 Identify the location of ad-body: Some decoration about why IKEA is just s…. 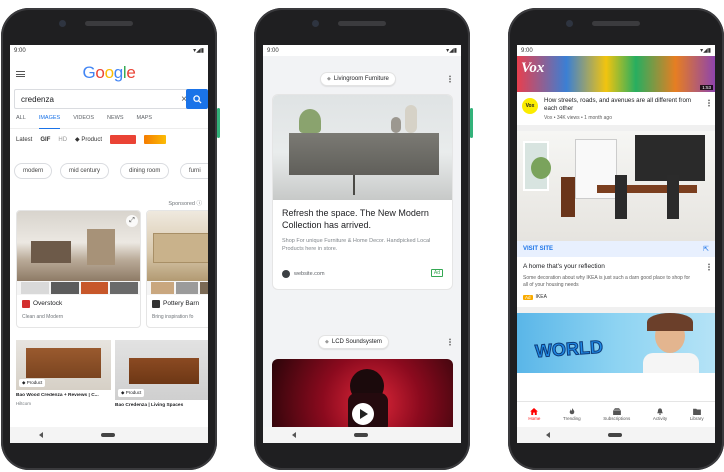
(607, 282).